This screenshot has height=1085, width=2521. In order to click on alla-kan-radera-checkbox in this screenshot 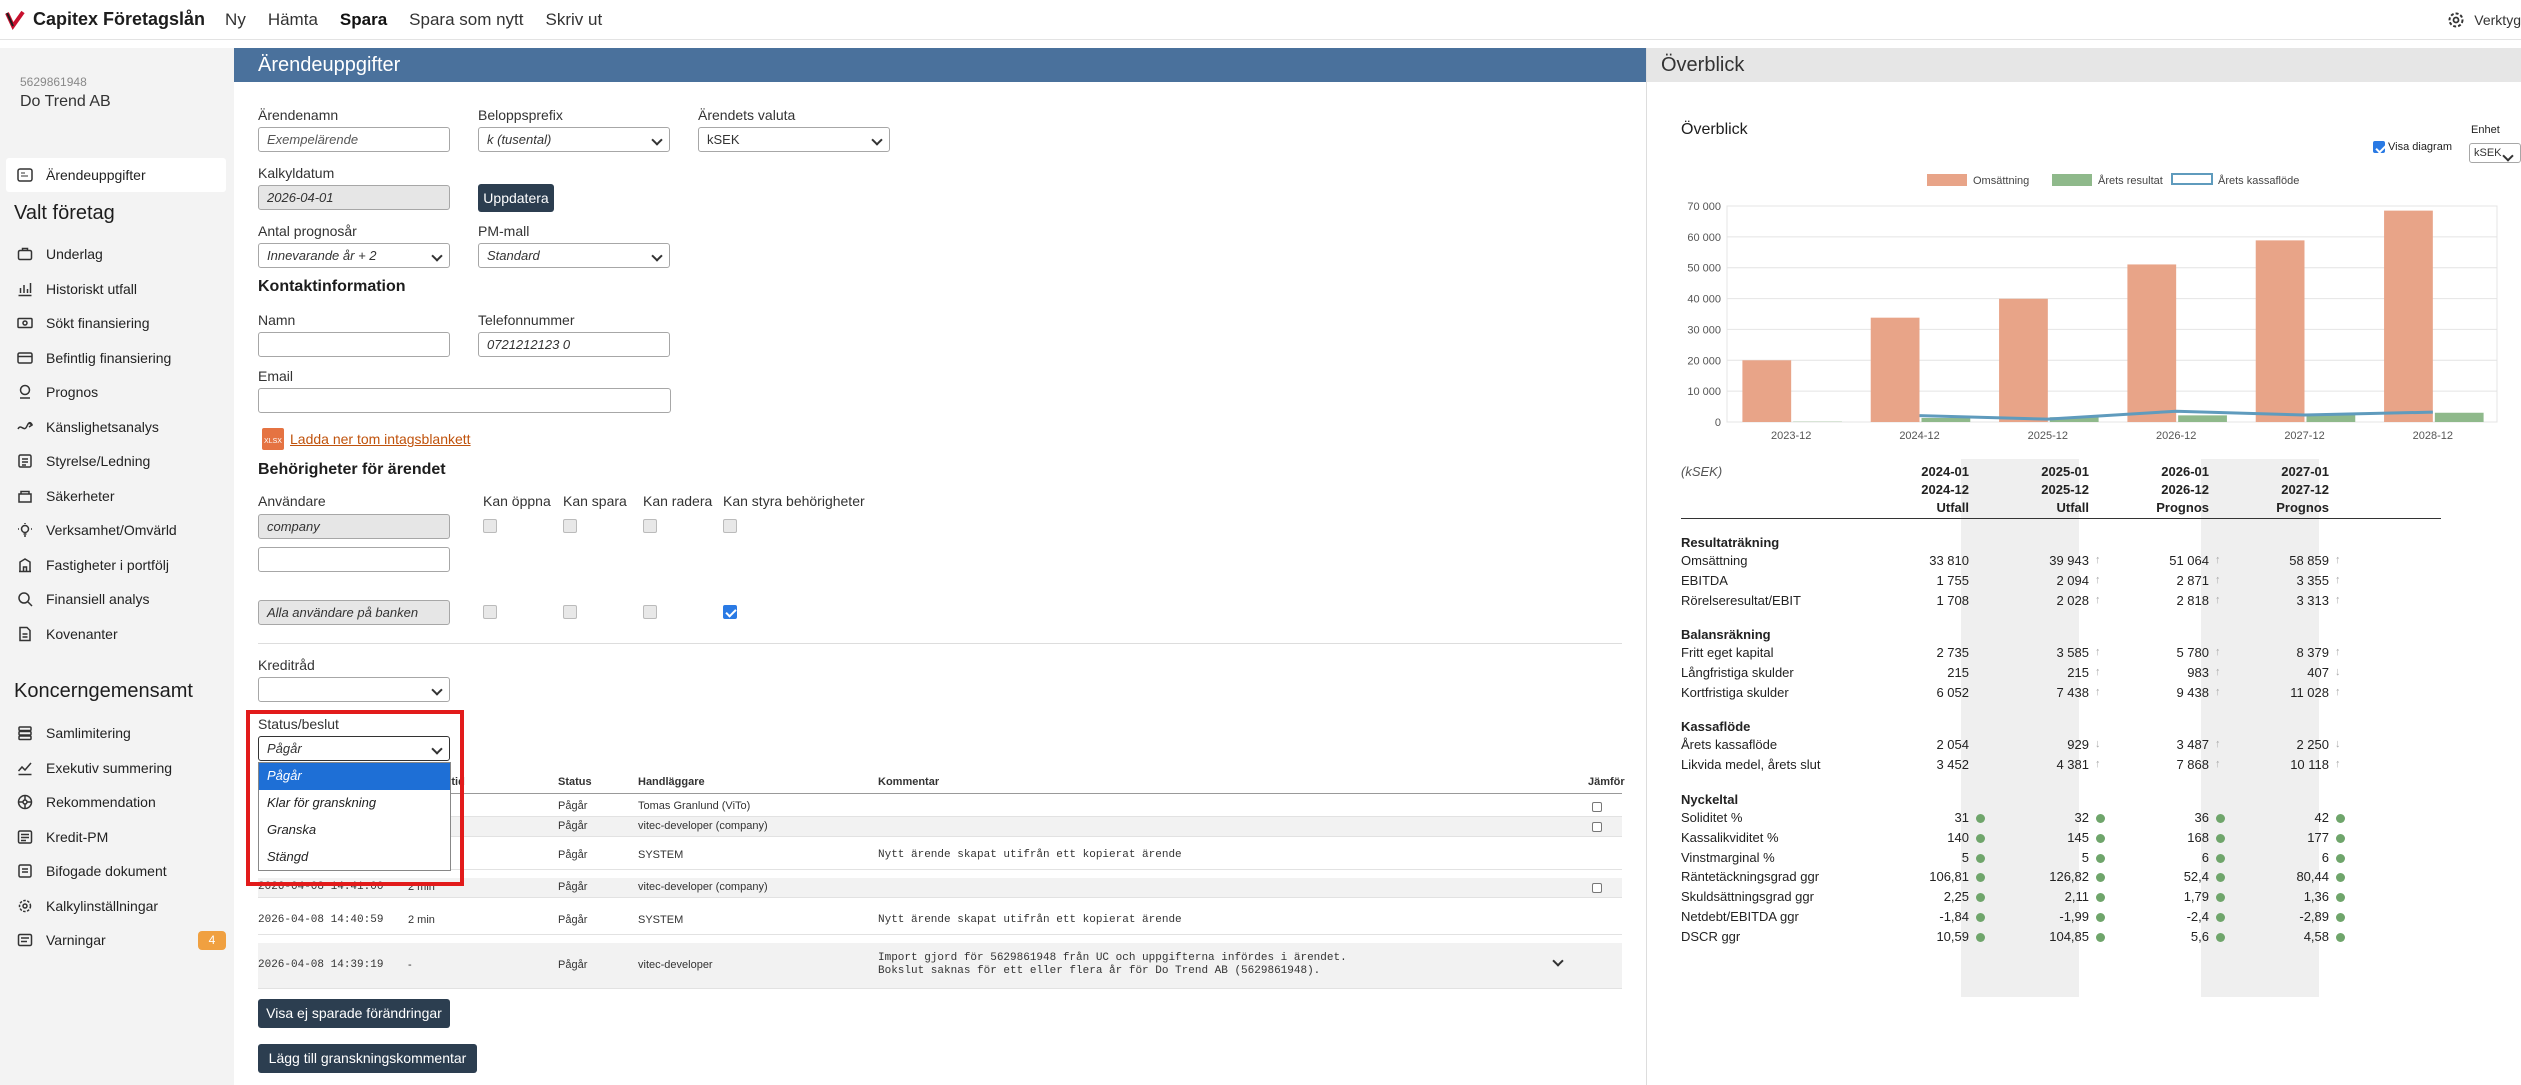, I will do `click(650, 612)`.